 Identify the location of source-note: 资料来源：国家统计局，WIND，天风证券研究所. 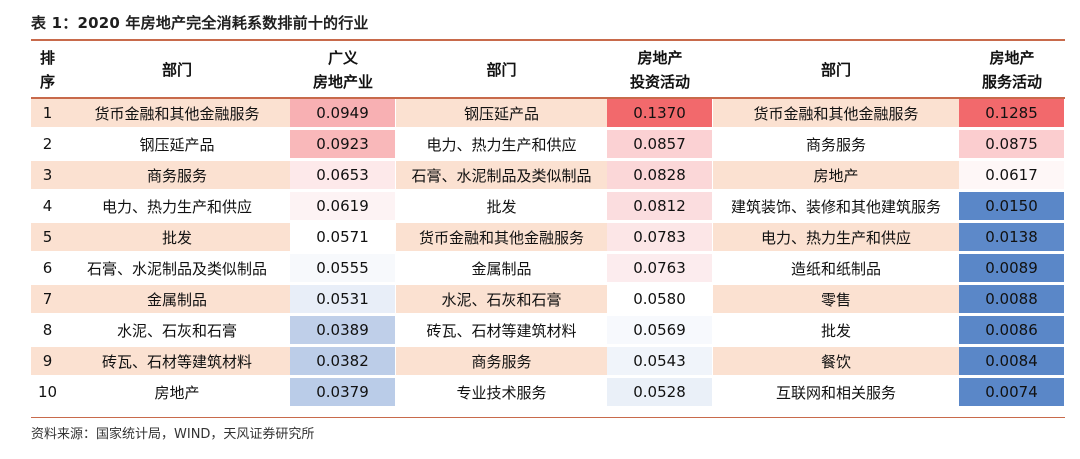
(173, 434).